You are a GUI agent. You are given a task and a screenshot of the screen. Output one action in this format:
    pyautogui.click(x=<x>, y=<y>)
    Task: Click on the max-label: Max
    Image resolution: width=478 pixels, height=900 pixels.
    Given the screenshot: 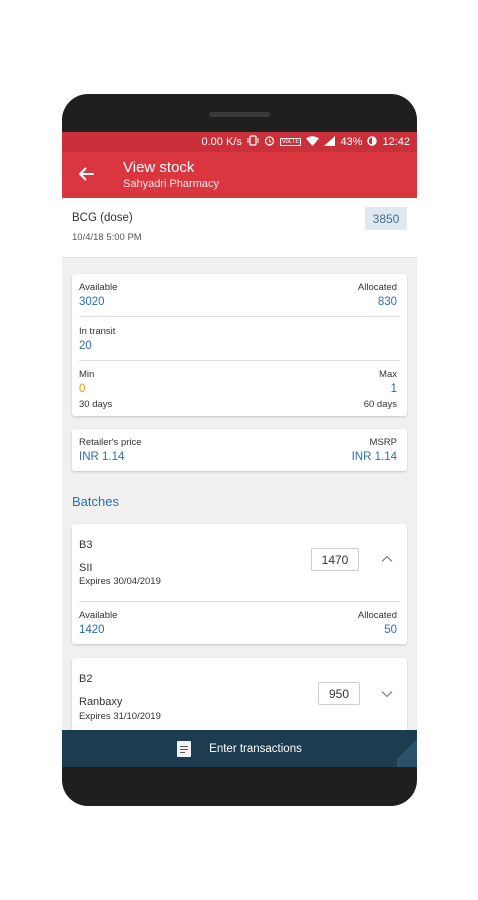 What is the action you would take?
    pyautogui.click(x=388, y=374)
    